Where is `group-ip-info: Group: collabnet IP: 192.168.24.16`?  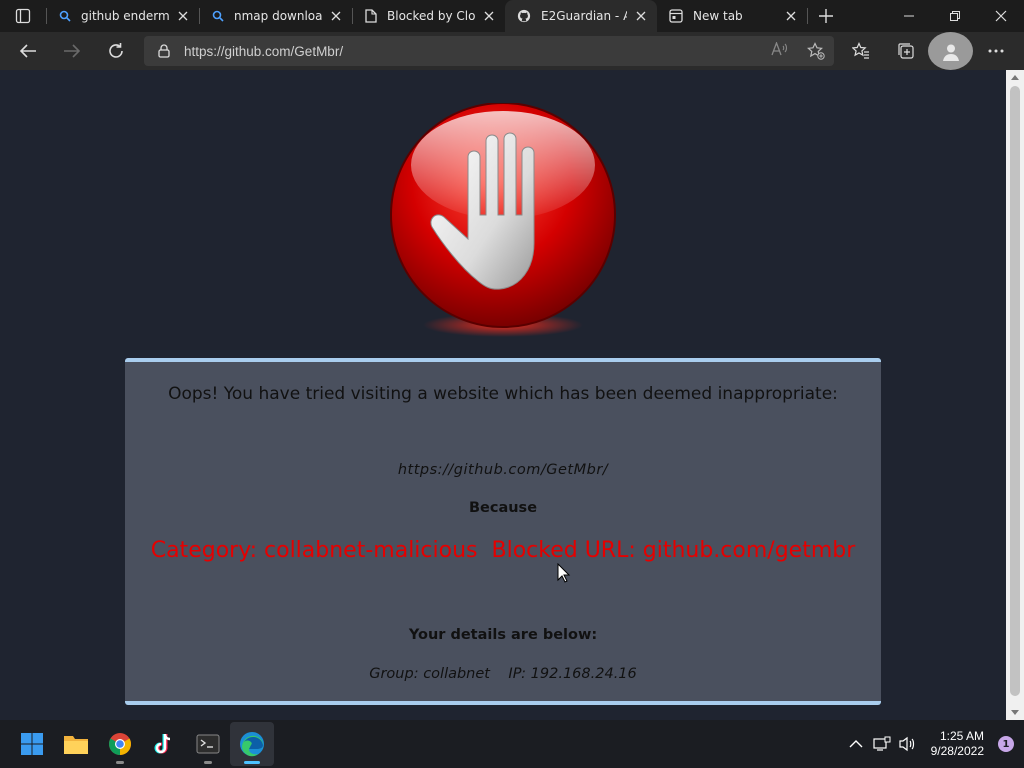 group-ip-info: Group: collabnet IP: 192.168.24.16 is located at coordinates (503, 674).